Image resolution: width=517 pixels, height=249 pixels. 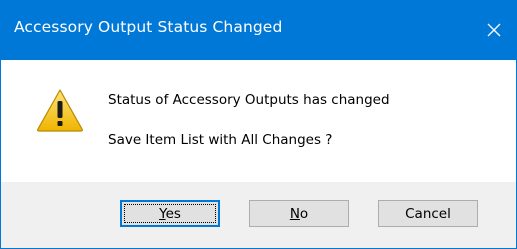 What do you see at coordinates (148, 27) in the screenshot?
I see `dialog-title: Accessory Output Status Changed` at bounding box center [148, 27].